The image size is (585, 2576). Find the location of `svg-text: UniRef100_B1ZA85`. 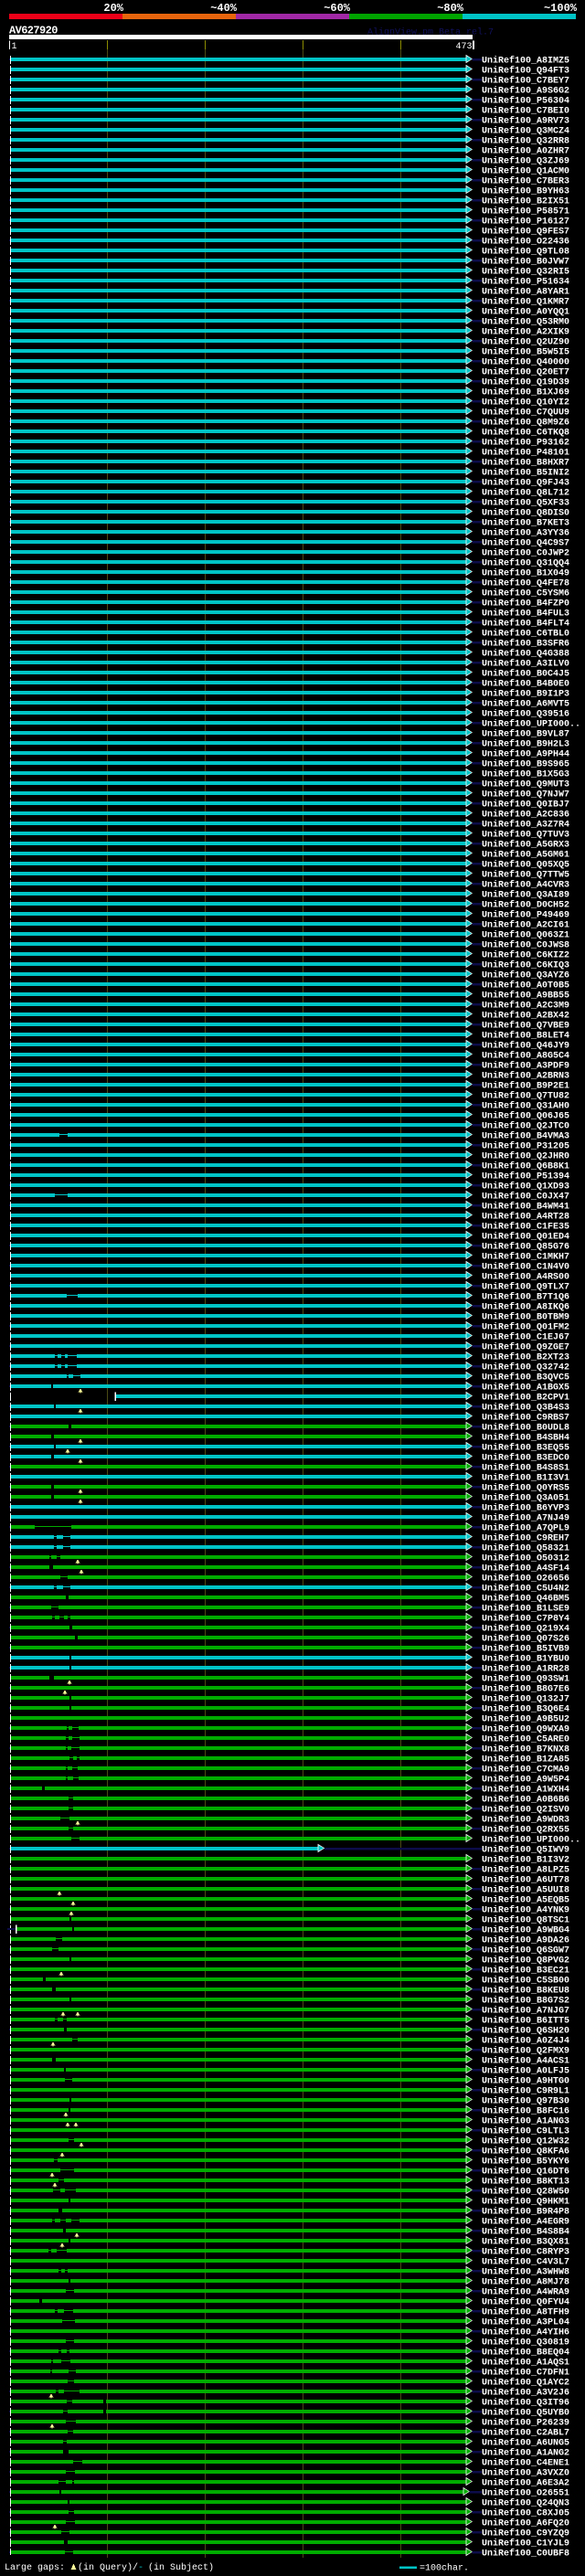

svg-text: UniRef100_B1ZA85 is located at coordinates (525, 1759).